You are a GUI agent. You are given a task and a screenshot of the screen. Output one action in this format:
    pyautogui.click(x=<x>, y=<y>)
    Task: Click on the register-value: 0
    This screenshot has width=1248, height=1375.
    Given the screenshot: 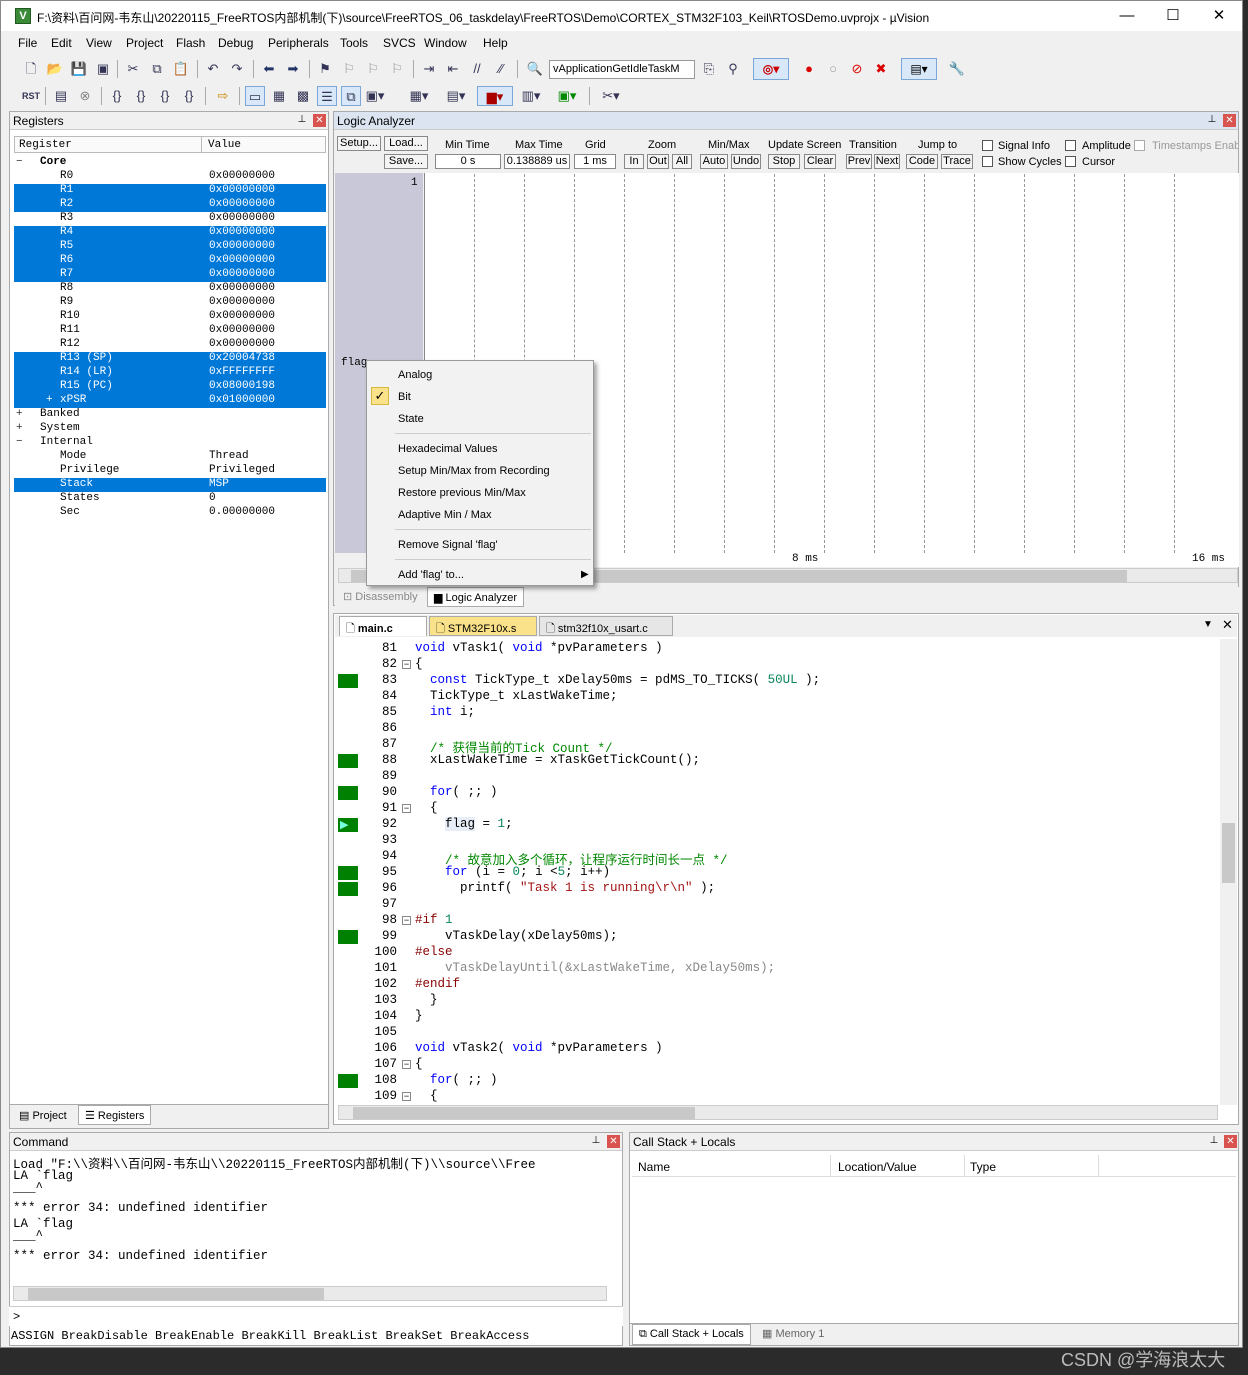 What is the action you would take?
    pyautogui.click(x=212, y=498)
    